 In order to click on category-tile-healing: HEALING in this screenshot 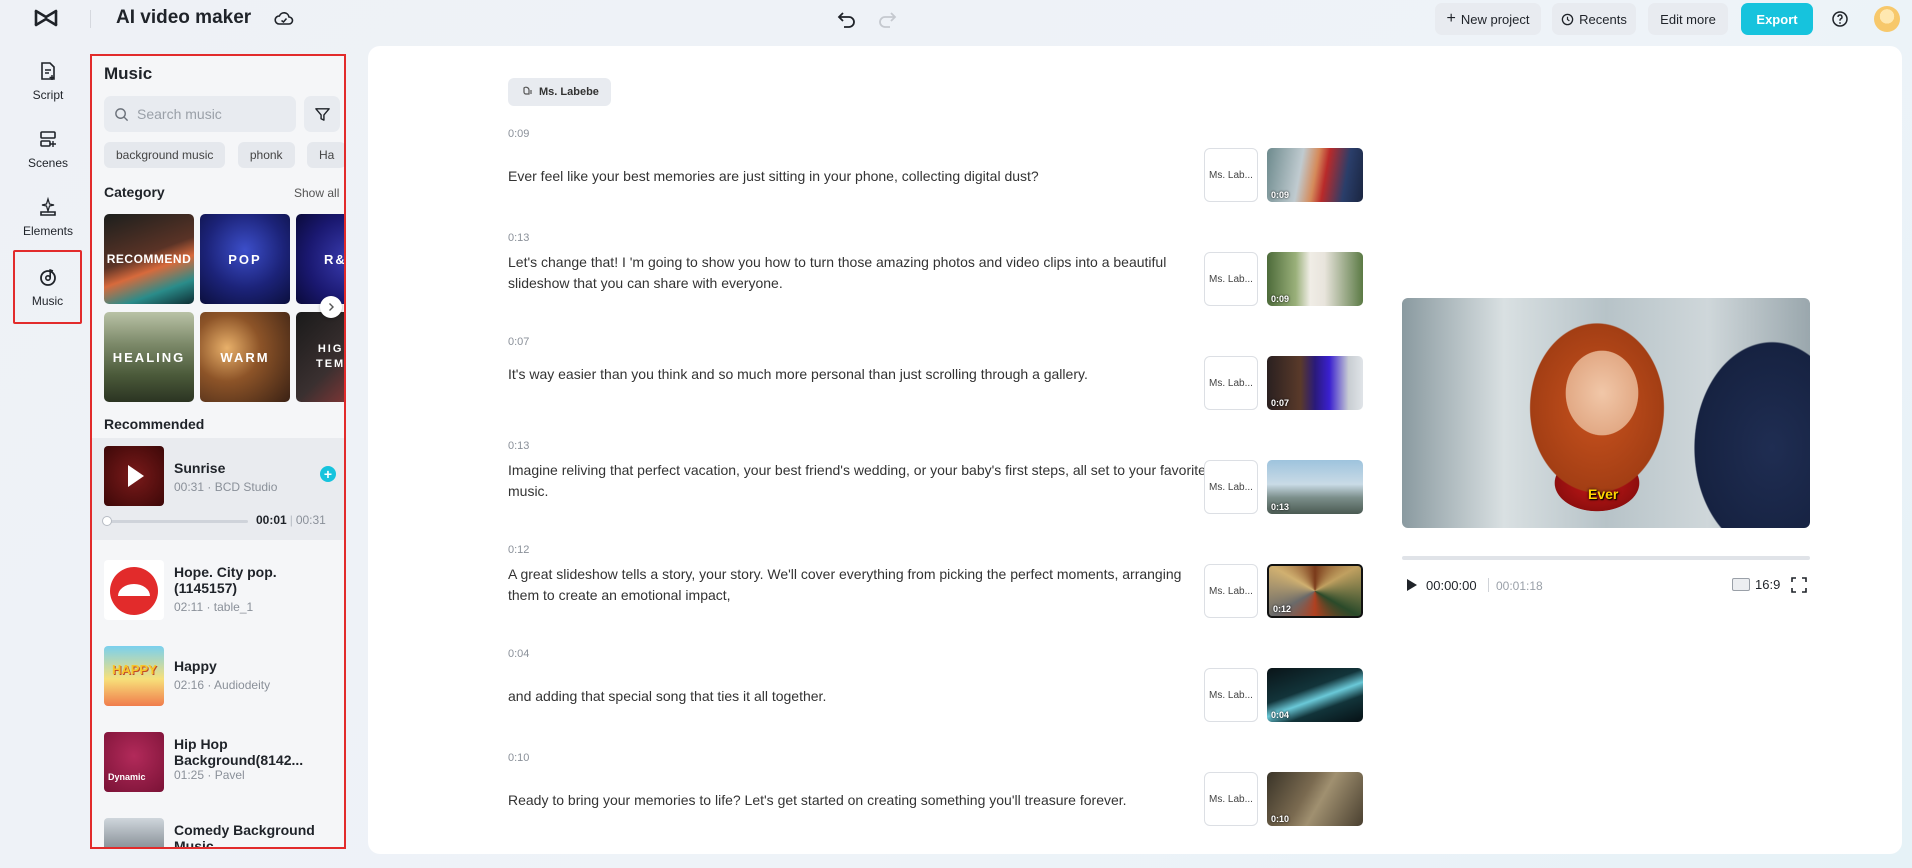, I will do `click(149, 357)`.